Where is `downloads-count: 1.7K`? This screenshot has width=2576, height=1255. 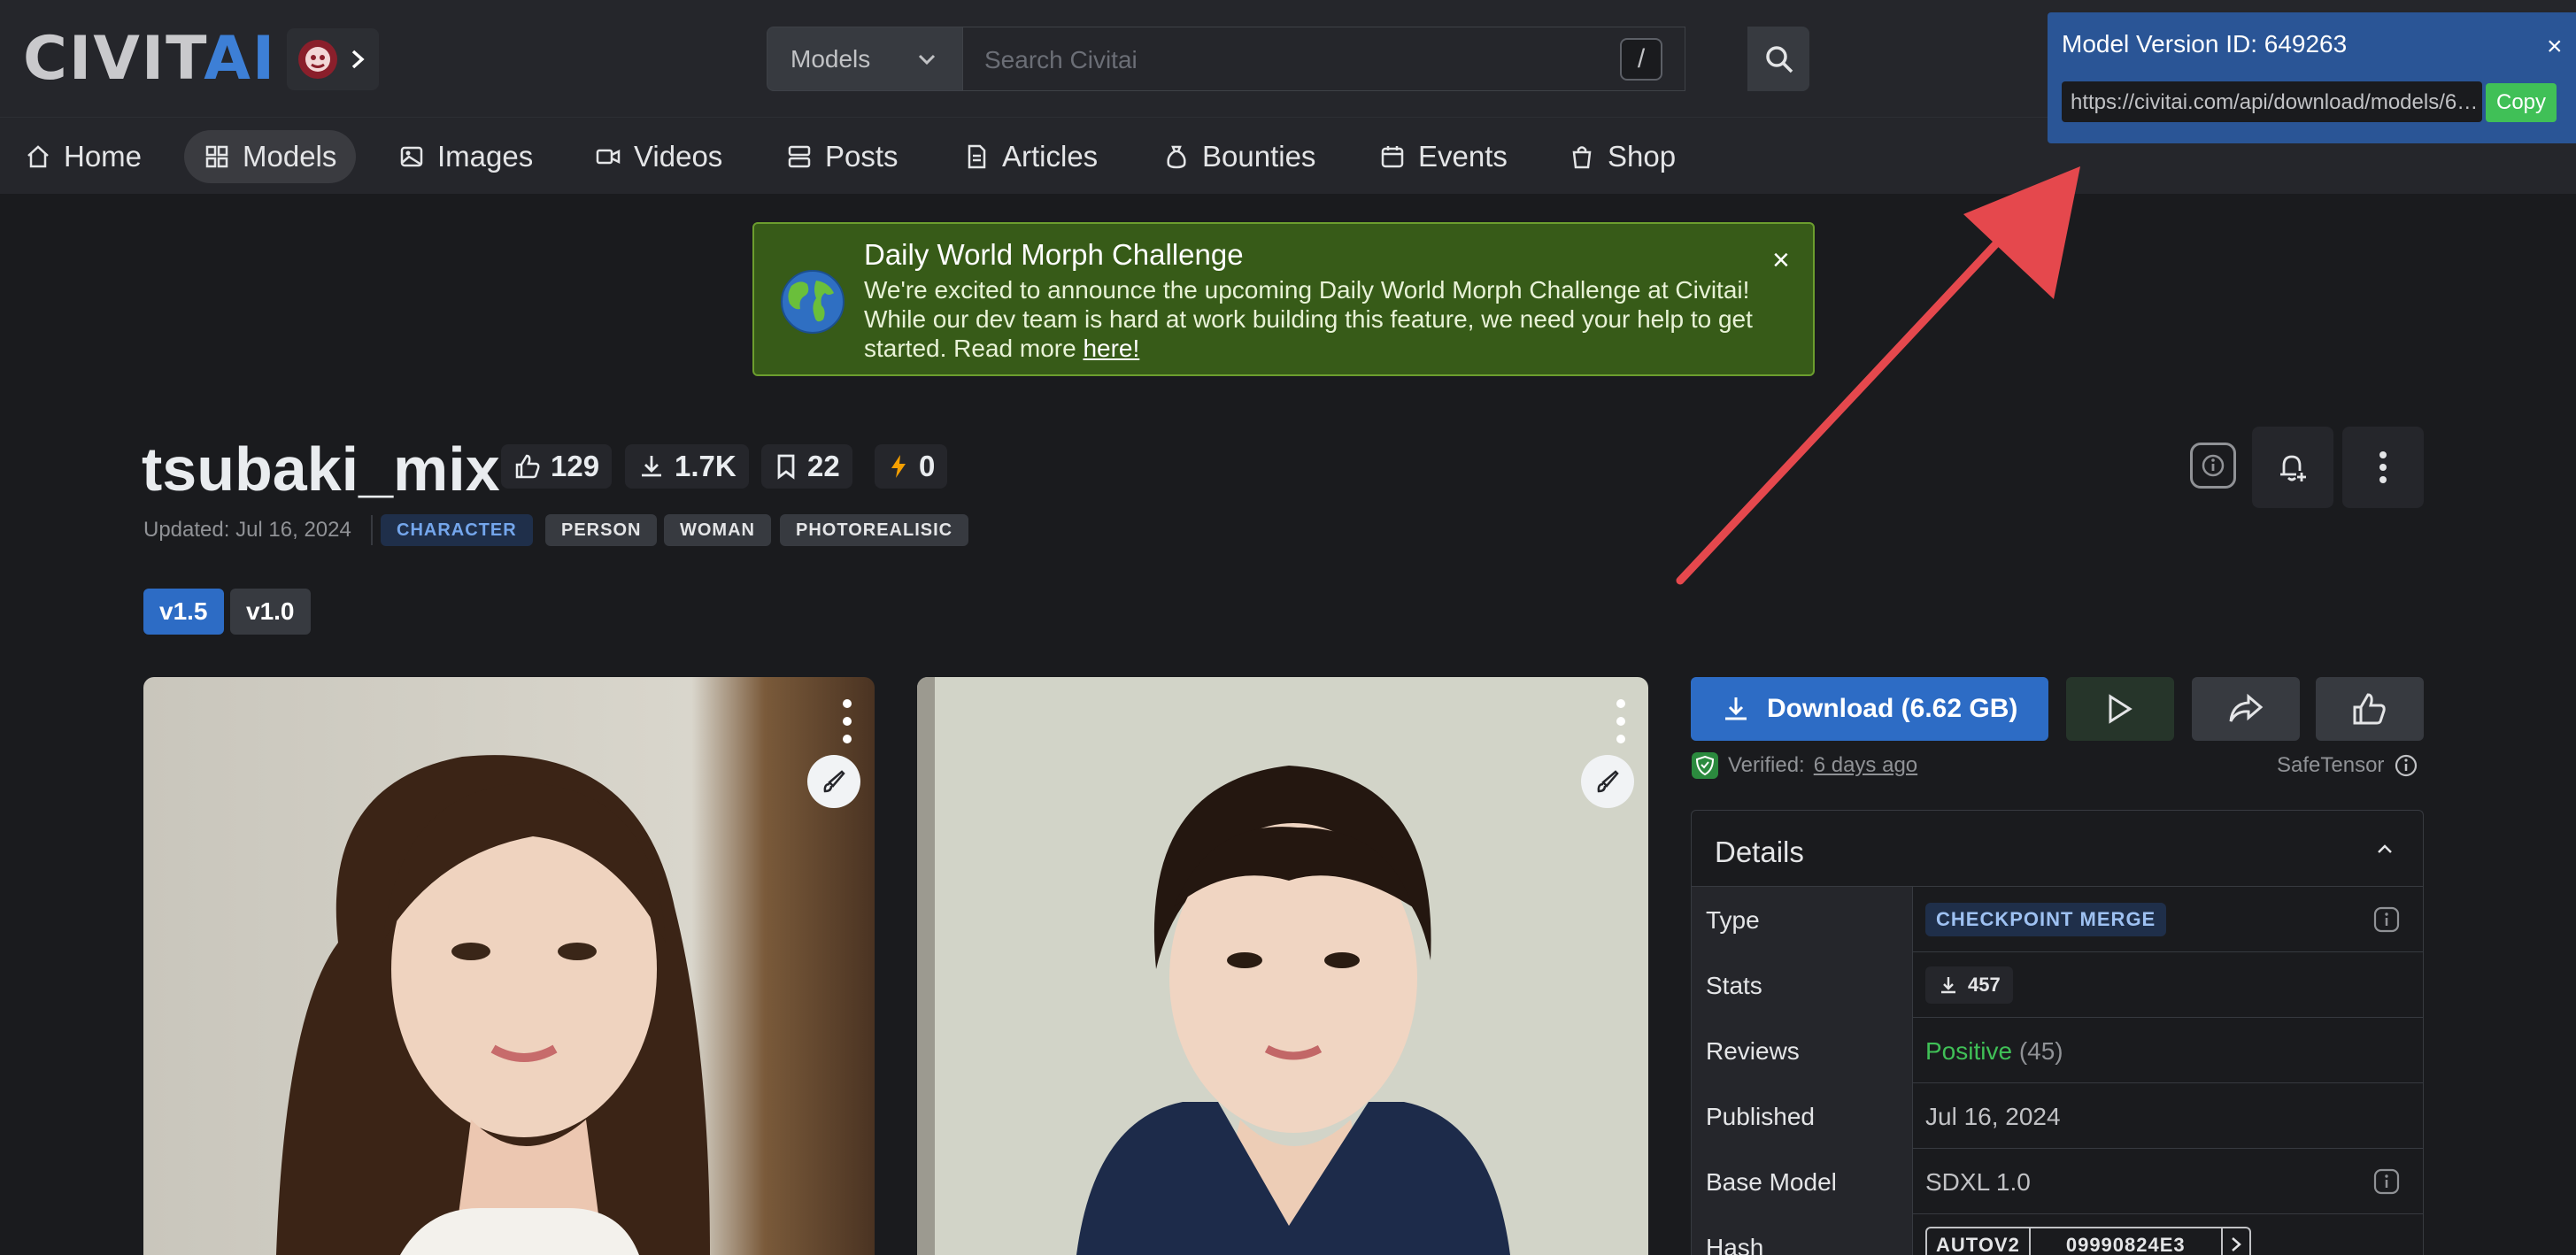
downloads-count: 1.7K is located at coordinates (706, 466).